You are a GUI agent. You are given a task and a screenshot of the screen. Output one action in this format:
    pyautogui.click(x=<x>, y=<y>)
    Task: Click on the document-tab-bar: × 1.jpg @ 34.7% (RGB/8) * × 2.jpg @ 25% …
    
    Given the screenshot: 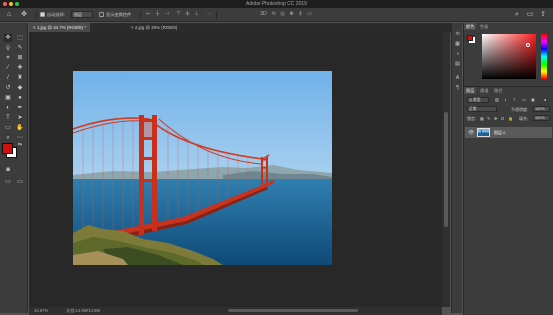 What is the action you would take?
    pyautogui.click(x=240, y=27)
    